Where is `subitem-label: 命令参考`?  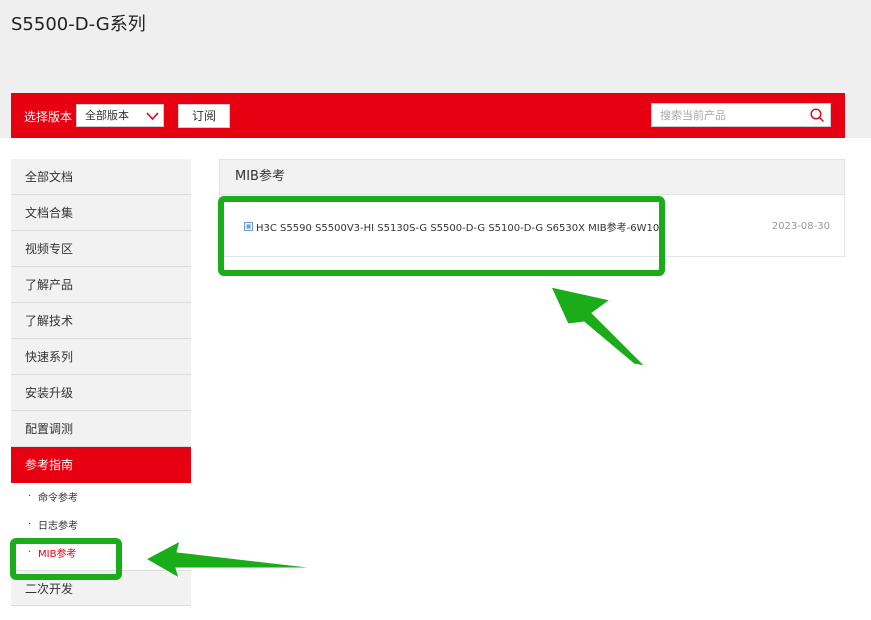
subitem-label: 命令参考 is located at coordinates (58, 498).